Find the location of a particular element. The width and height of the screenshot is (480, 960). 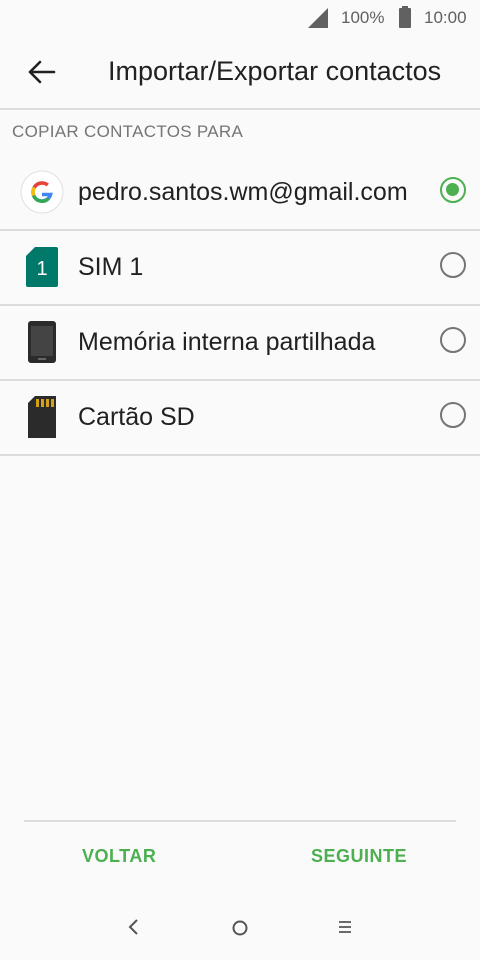

back-arrow-icon is located at coordinates (42, 72).